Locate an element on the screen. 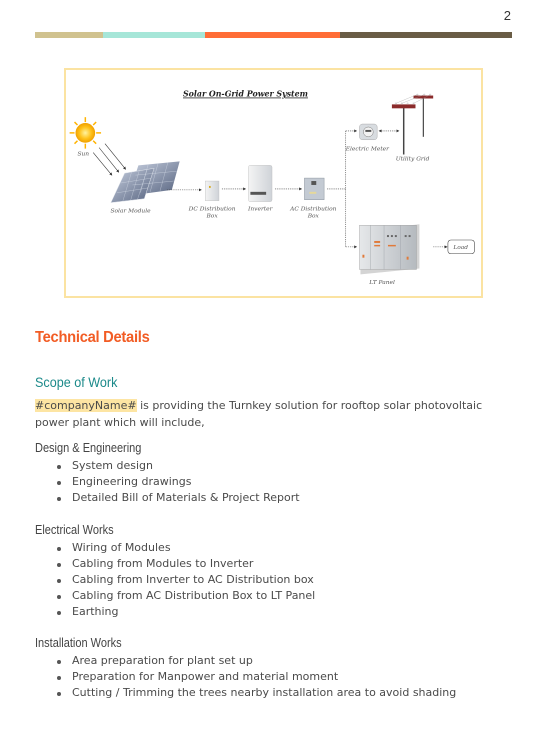 This screenshot has height=748, width=540. electric-meter-icon is located at coordinates (368, 131).